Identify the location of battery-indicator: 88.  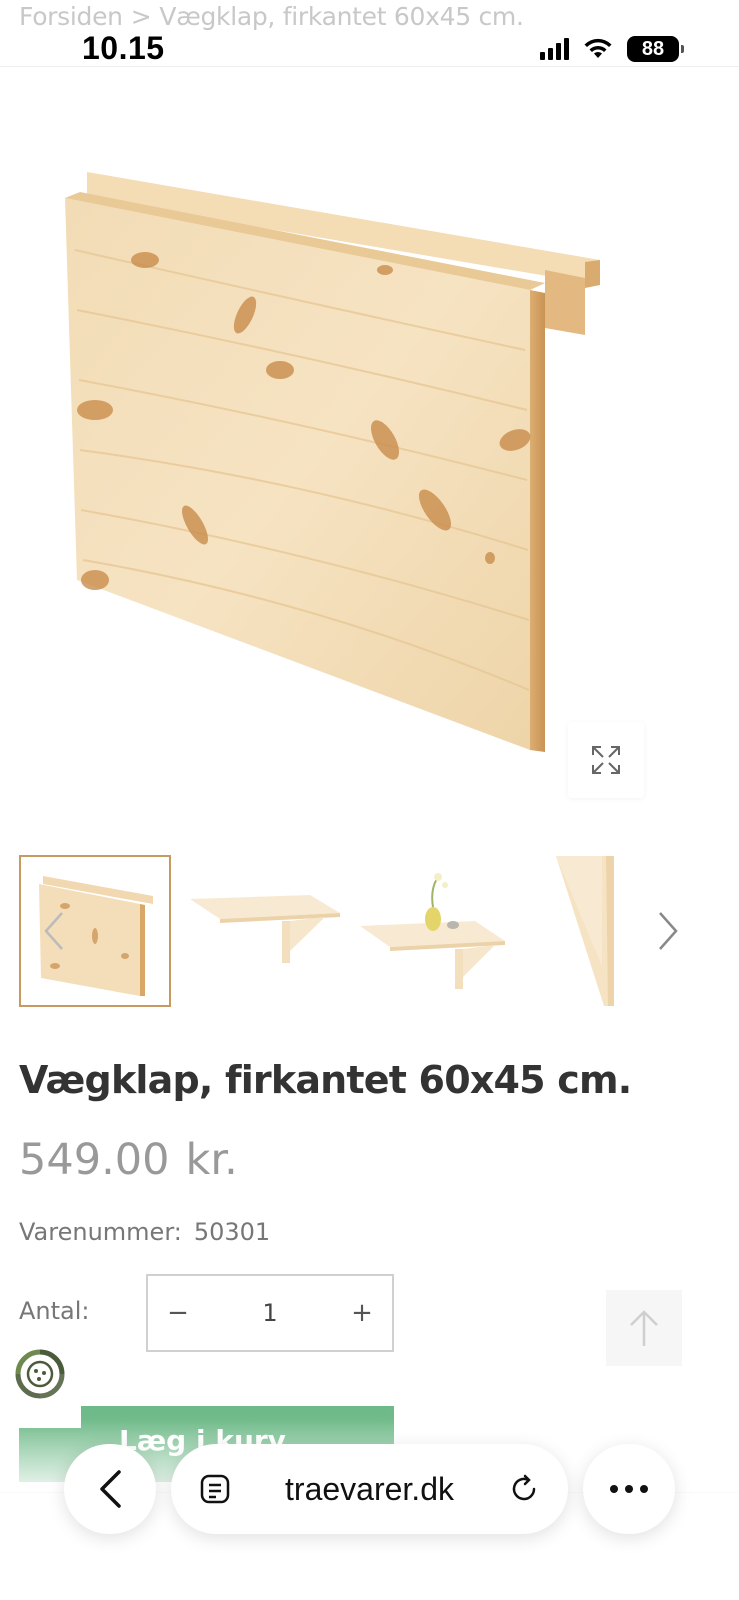
(655, 49).